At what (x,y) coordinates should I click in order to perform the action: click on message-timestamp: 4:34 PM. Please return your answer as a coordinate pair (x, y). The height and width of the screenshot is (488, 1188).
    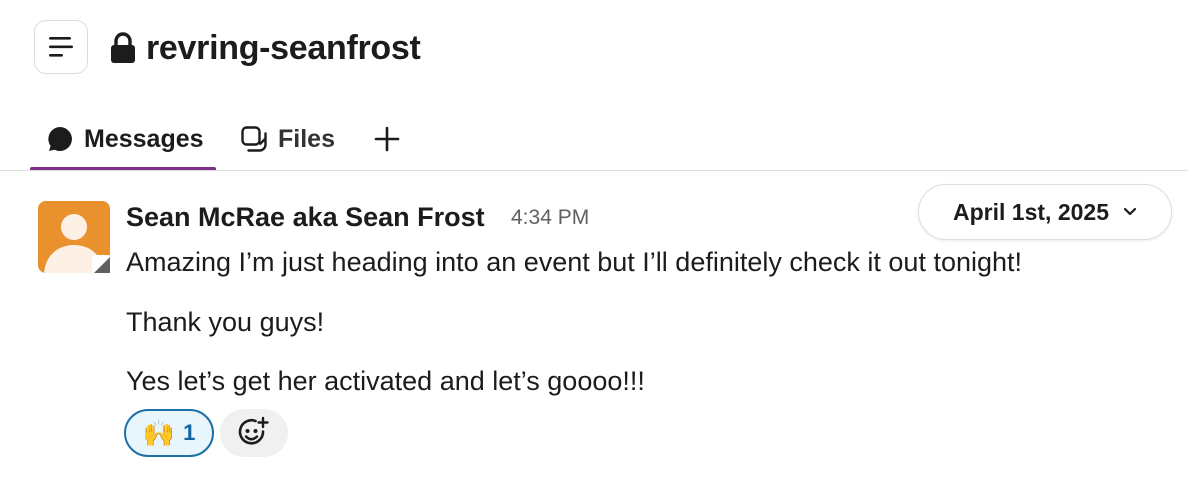
    Looking at the image, I should click on (550, 218).